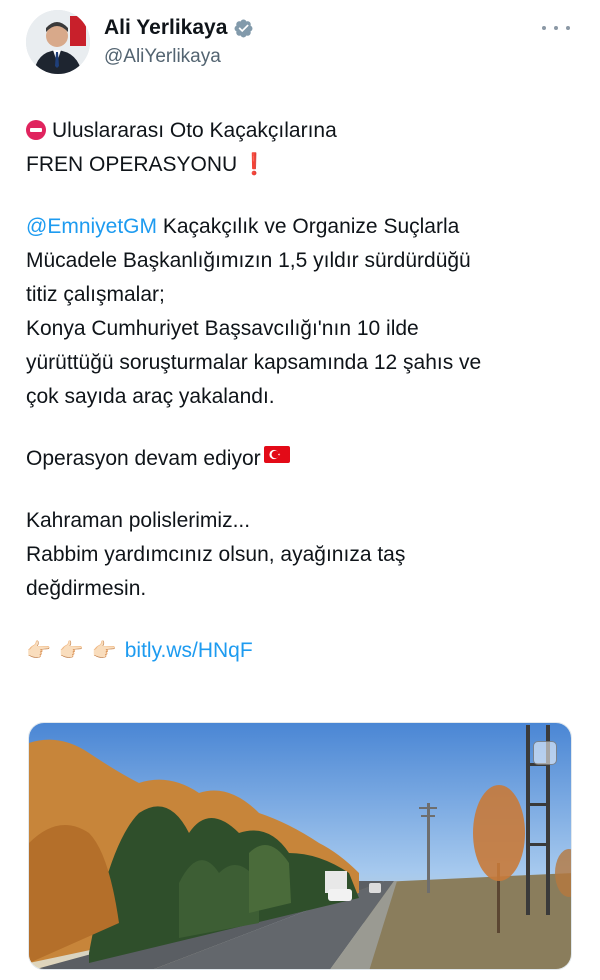 This screenshot has height=980, width=600. Describe the element at coordinates (189, 650) in the screenshot. I see `short-link: bitly.ws/HNqF` at that location.